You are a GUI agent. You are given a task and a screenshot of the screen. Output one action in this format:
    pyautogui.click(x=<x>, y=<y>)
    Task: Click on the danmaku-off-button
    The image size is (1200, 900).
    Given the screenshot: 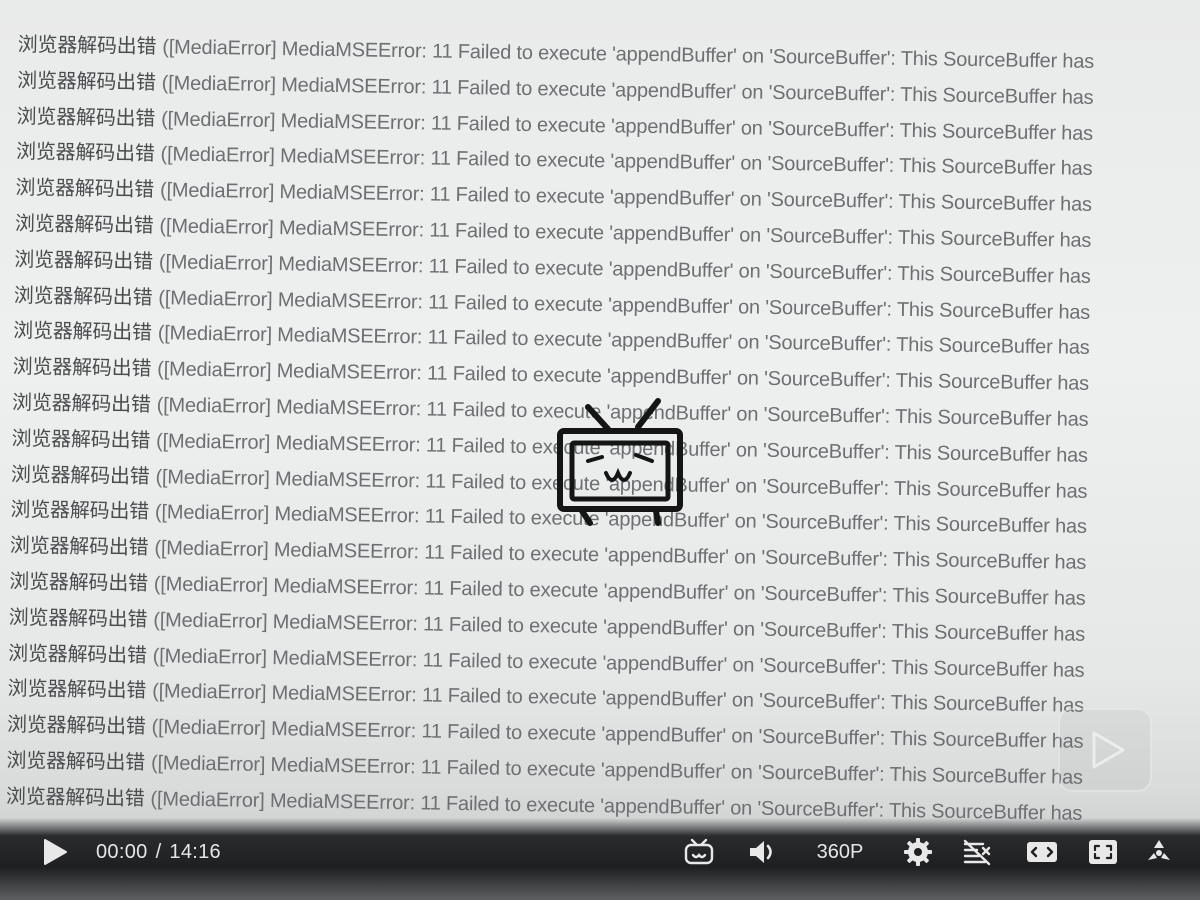 What is the action you would take?
    pyautogui.click(x=977, y=852)
    